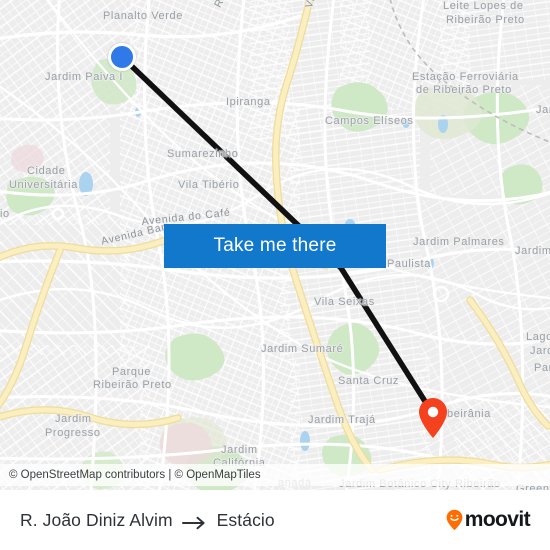 This screenshot has width=550, height=550. I want to click on destination-marker, so click(433, 418).